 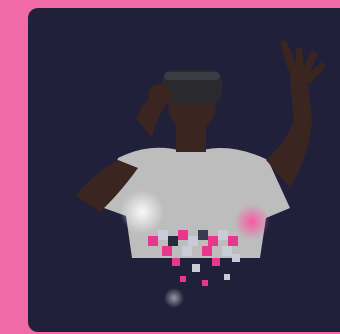 I want to click on vr-headset-highlight, so click(x=192, y=76).